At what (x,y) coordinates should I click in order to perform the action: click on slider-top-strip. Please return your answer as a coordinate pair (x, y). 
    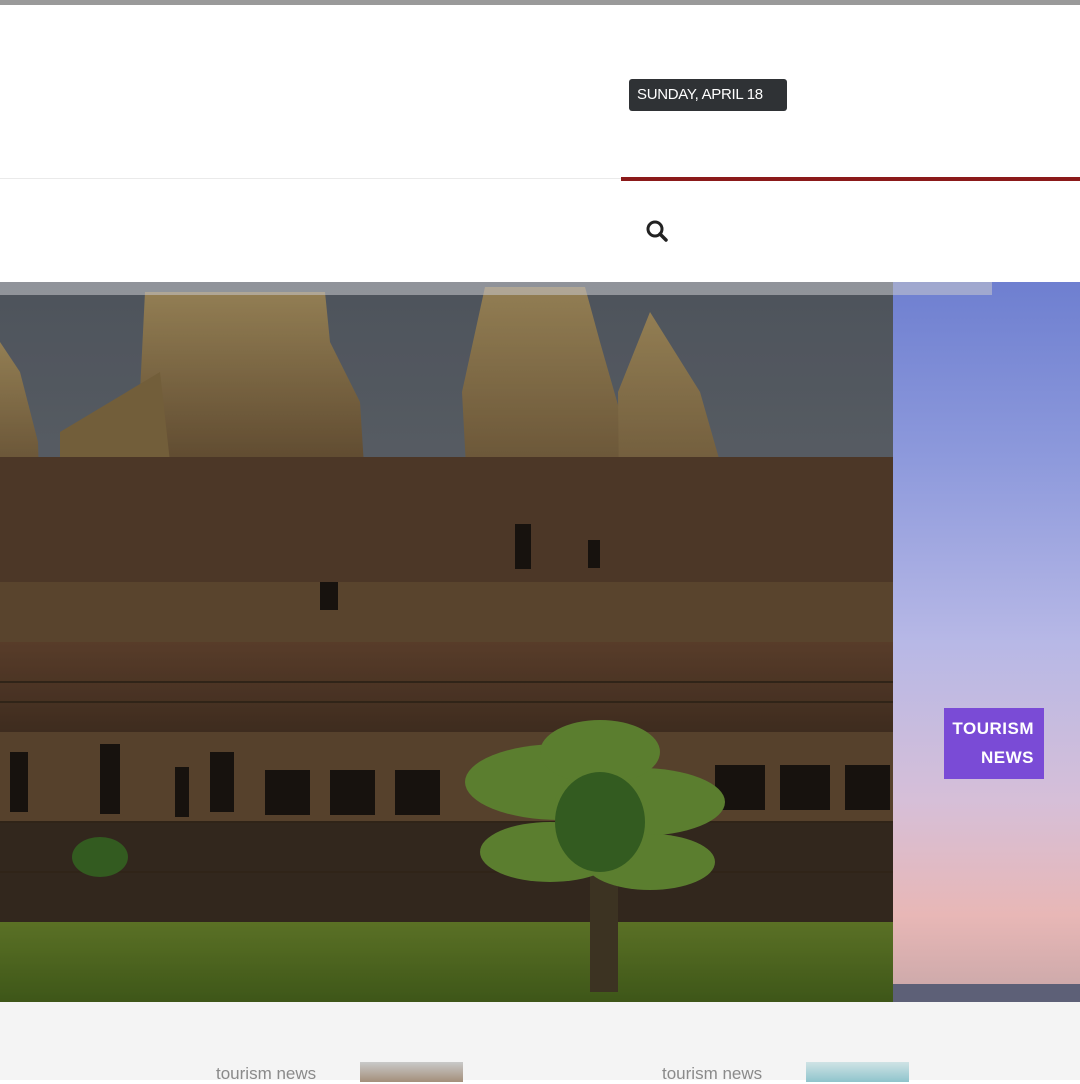
    Looking at the image, I should click on (496, 288).